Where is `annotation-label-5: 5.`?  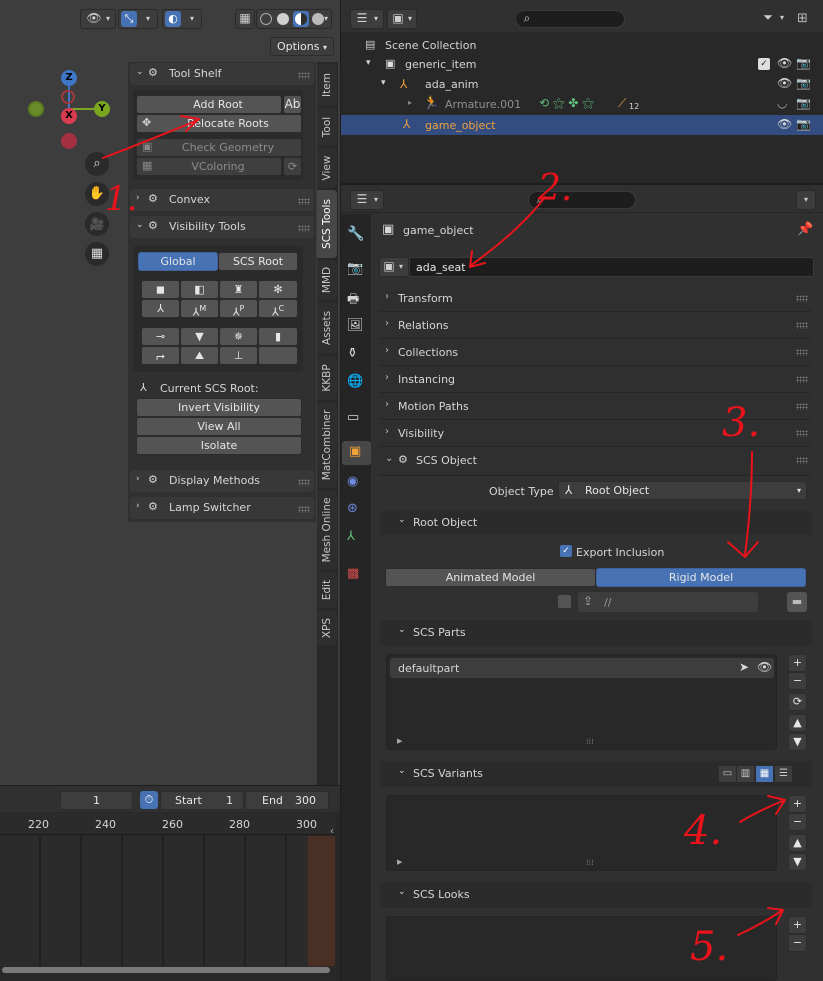 annotation-label-5: 5. is located at coordinates (709, 947).